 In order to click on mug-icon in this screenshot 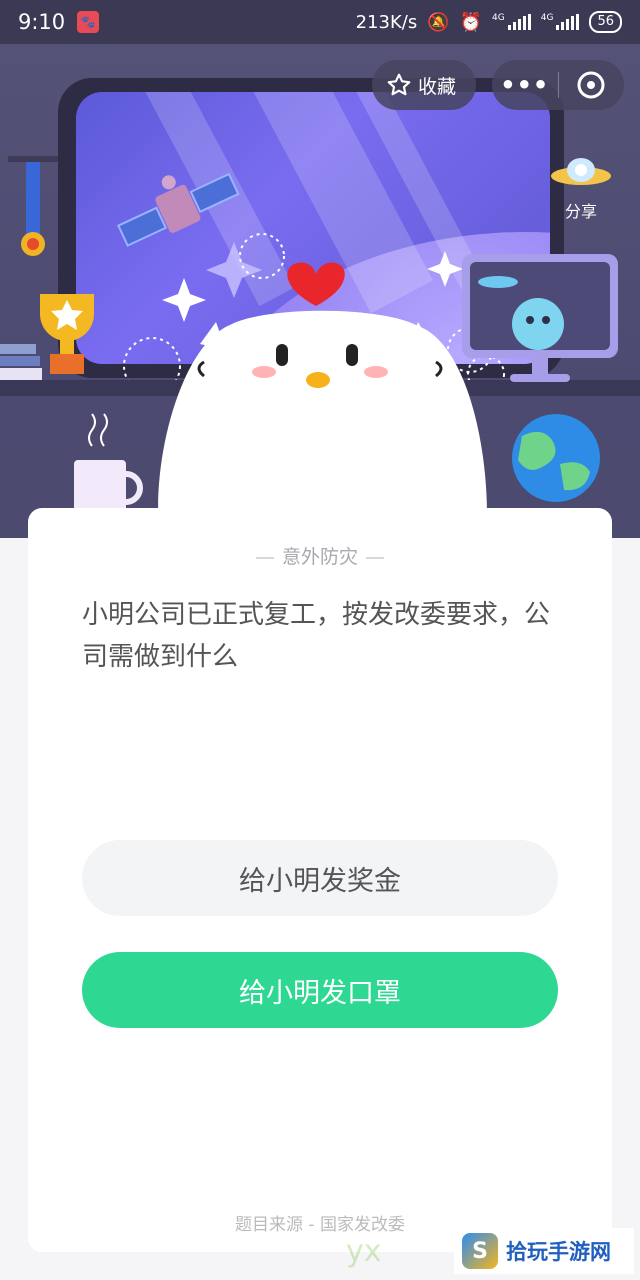, I will do `click(108, 464)`.